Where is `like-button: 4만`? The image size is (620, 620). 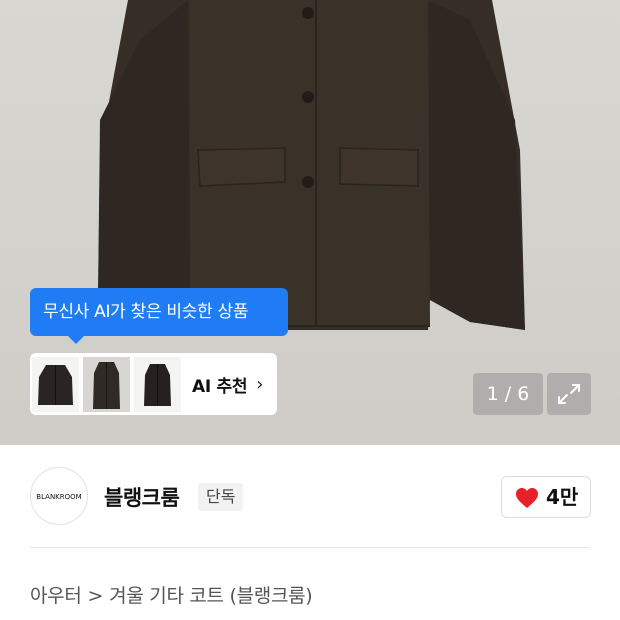
like-button: 4만 is located at coordinates (546, 497).